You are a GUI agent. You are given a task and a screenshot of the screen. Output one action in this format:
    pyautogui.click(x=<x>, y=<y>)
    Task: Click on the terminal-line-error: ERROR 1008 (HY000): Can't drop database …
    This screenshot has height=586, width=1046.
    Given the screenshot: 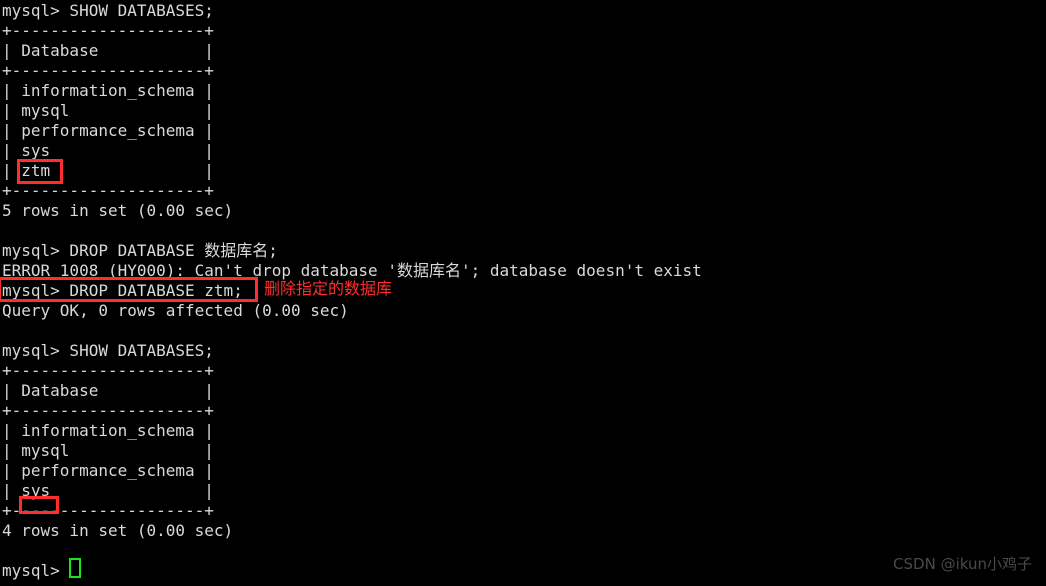 What is the action you would take?
    pyautogui.click(x=352, y=270)
    